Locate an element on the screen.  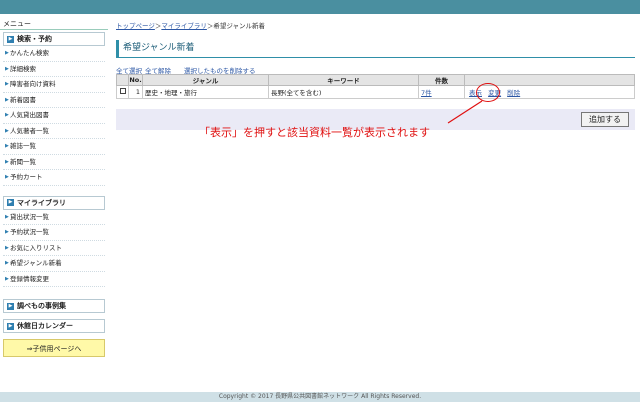
menu-item-new-books: ▶ 新着図書 is located at coordinates (54, 100).